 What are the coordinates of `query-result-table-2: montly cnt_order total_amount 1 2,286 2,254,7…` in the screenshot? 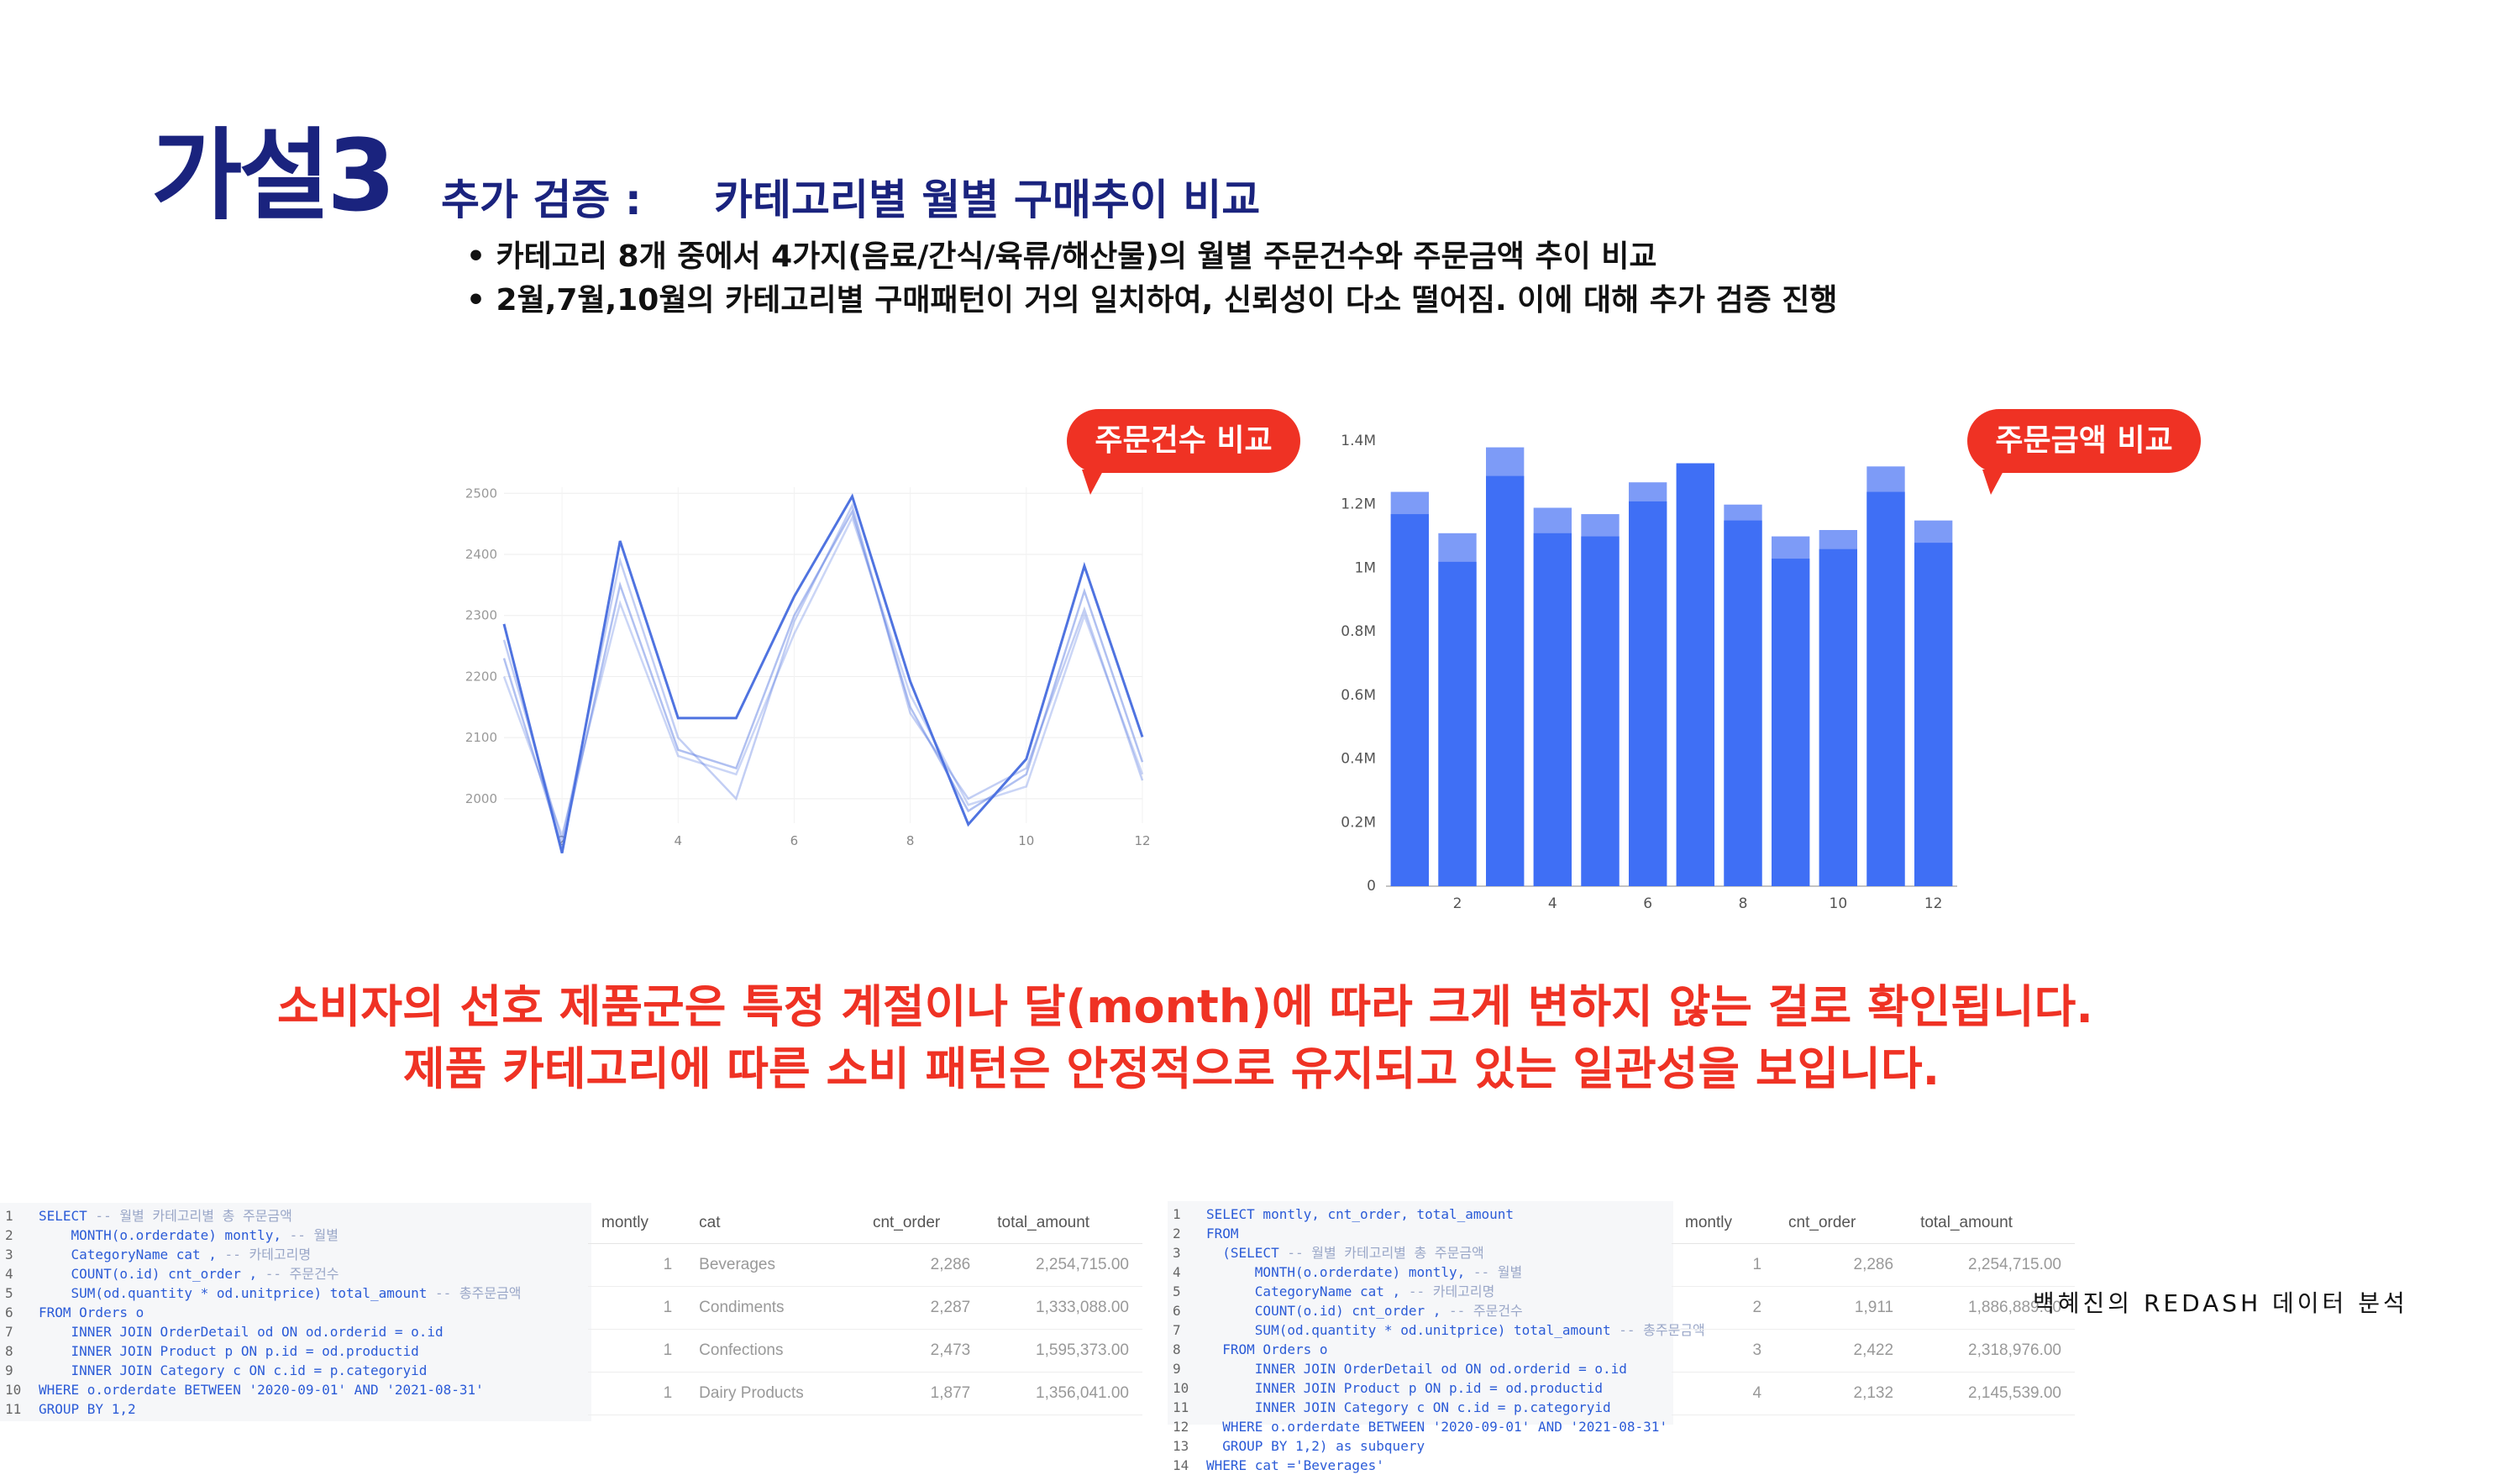 It's located at (1873, 1309).